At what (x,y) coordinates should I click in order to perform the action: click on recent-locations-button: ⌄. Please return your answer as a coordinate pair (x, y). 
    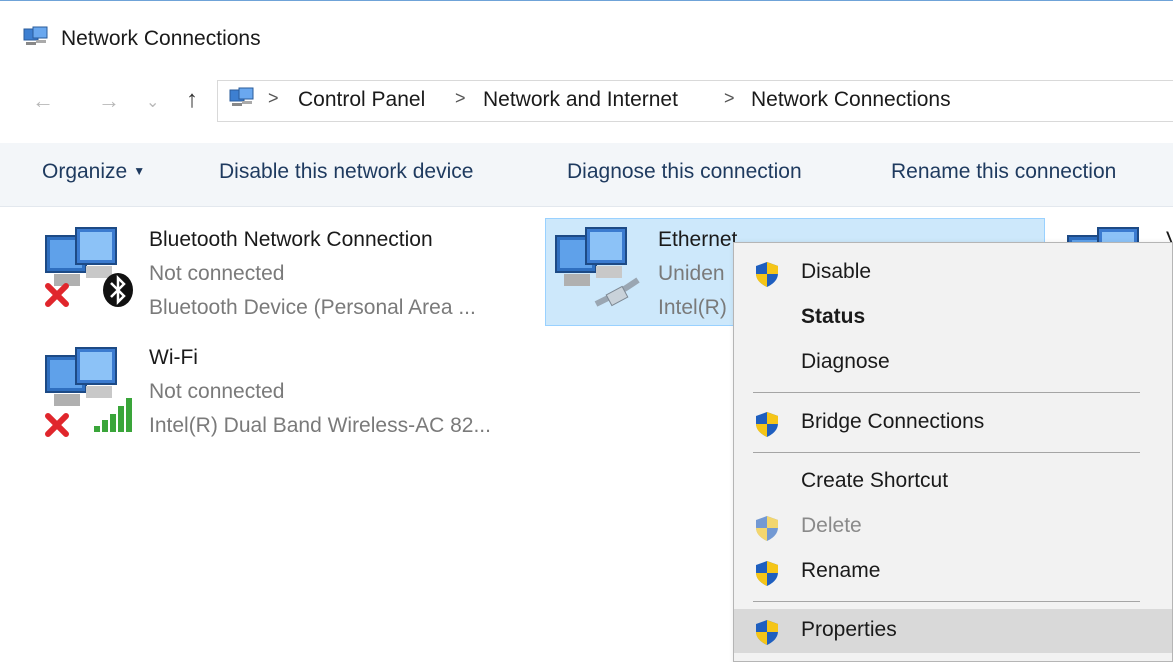
    Looking at the image, I should click on (152, 103).